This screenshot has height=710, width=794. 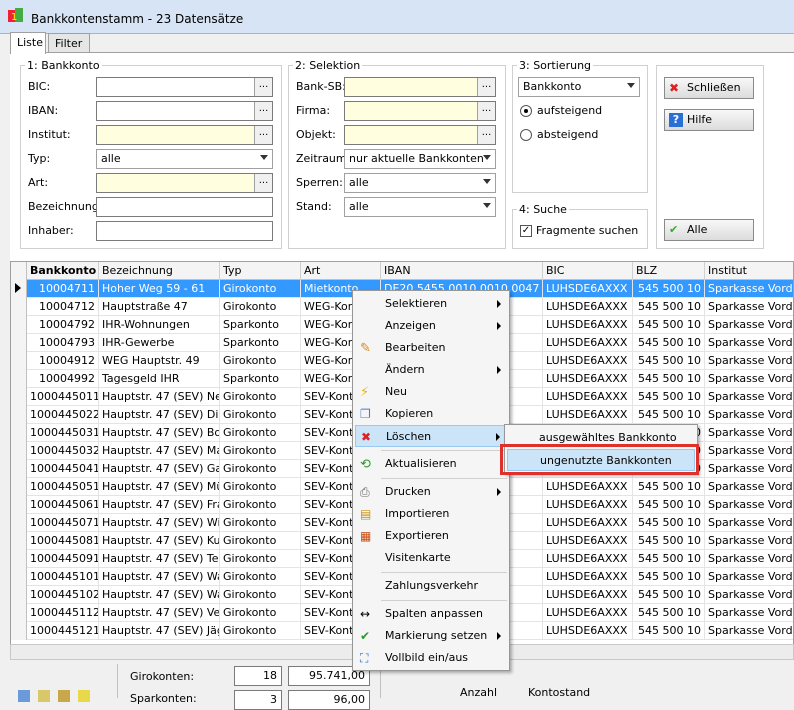 What do you see at coordinates (462, 271) in the screenshot?
I see `col-iban: IBAN` at bounding box center [462, 271].